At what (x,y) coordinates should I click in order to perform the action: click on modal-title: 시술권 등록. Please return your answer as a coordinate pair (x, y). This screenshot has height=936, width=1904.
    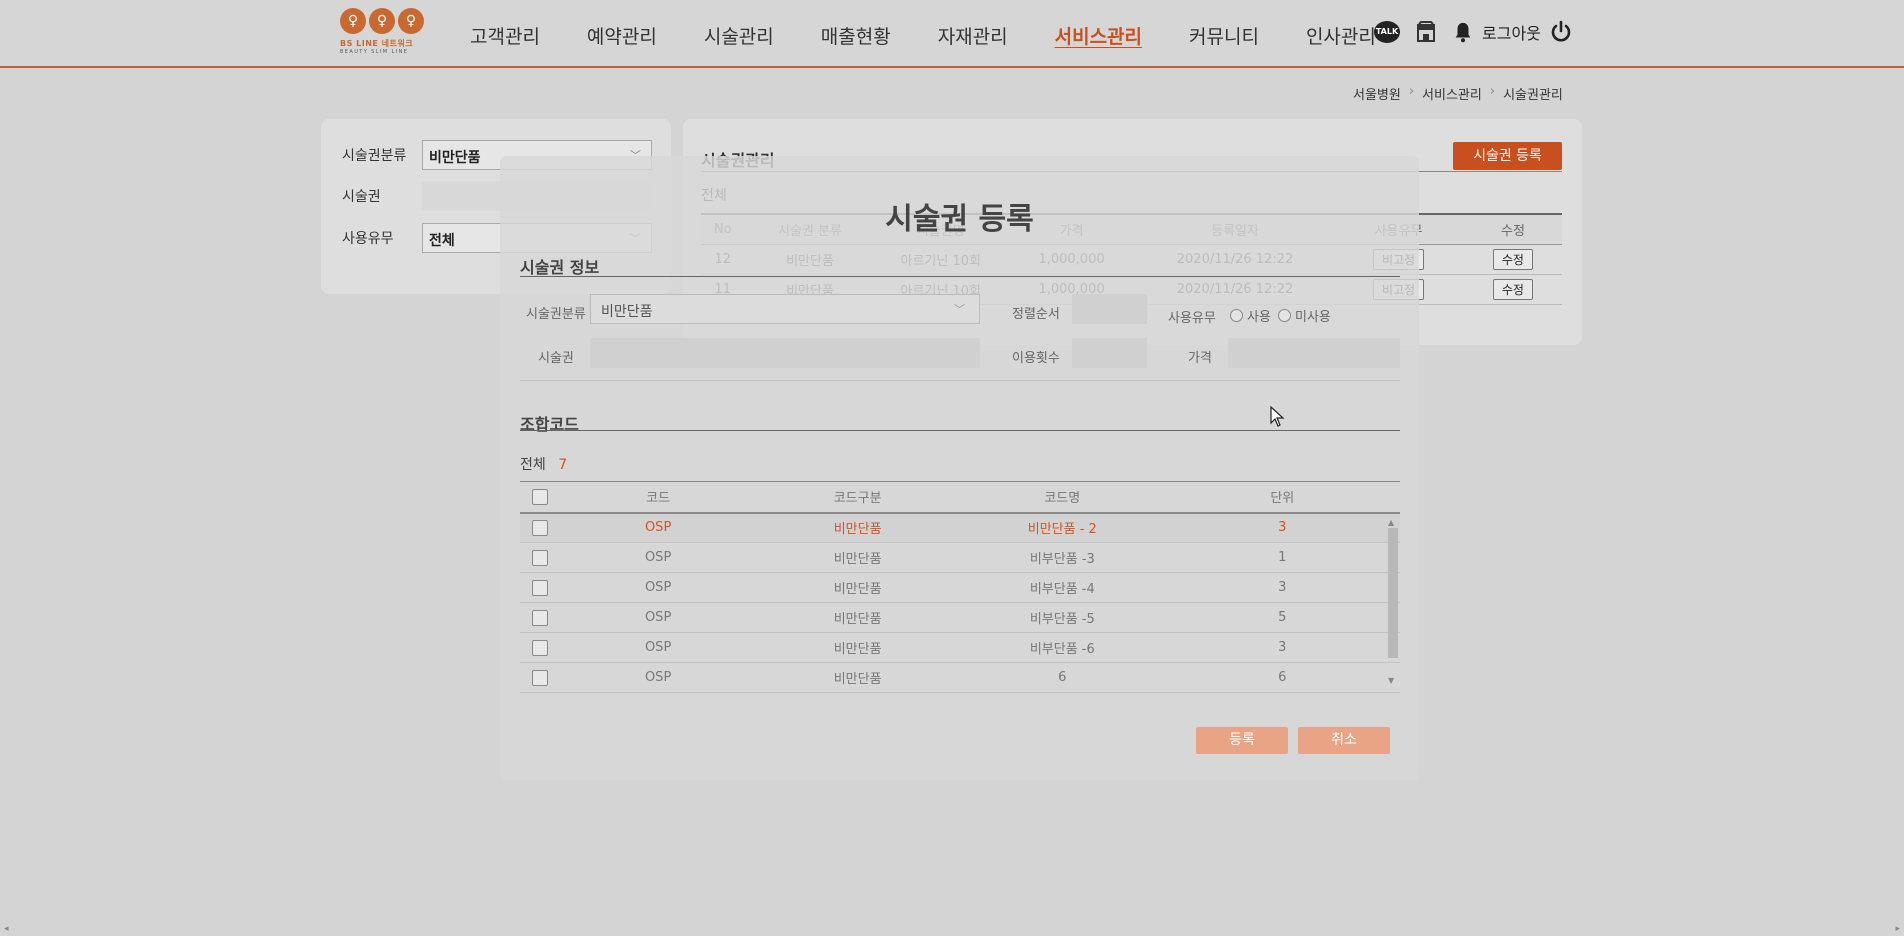
    Looking at the image, I should click on (959, 219).